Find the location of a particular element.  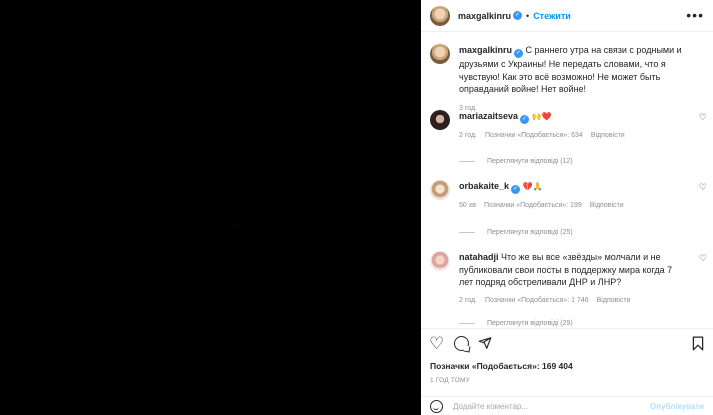

post-header: maxgalkinru ✓ • Стежити ••• is located at coordinates (567, 16).